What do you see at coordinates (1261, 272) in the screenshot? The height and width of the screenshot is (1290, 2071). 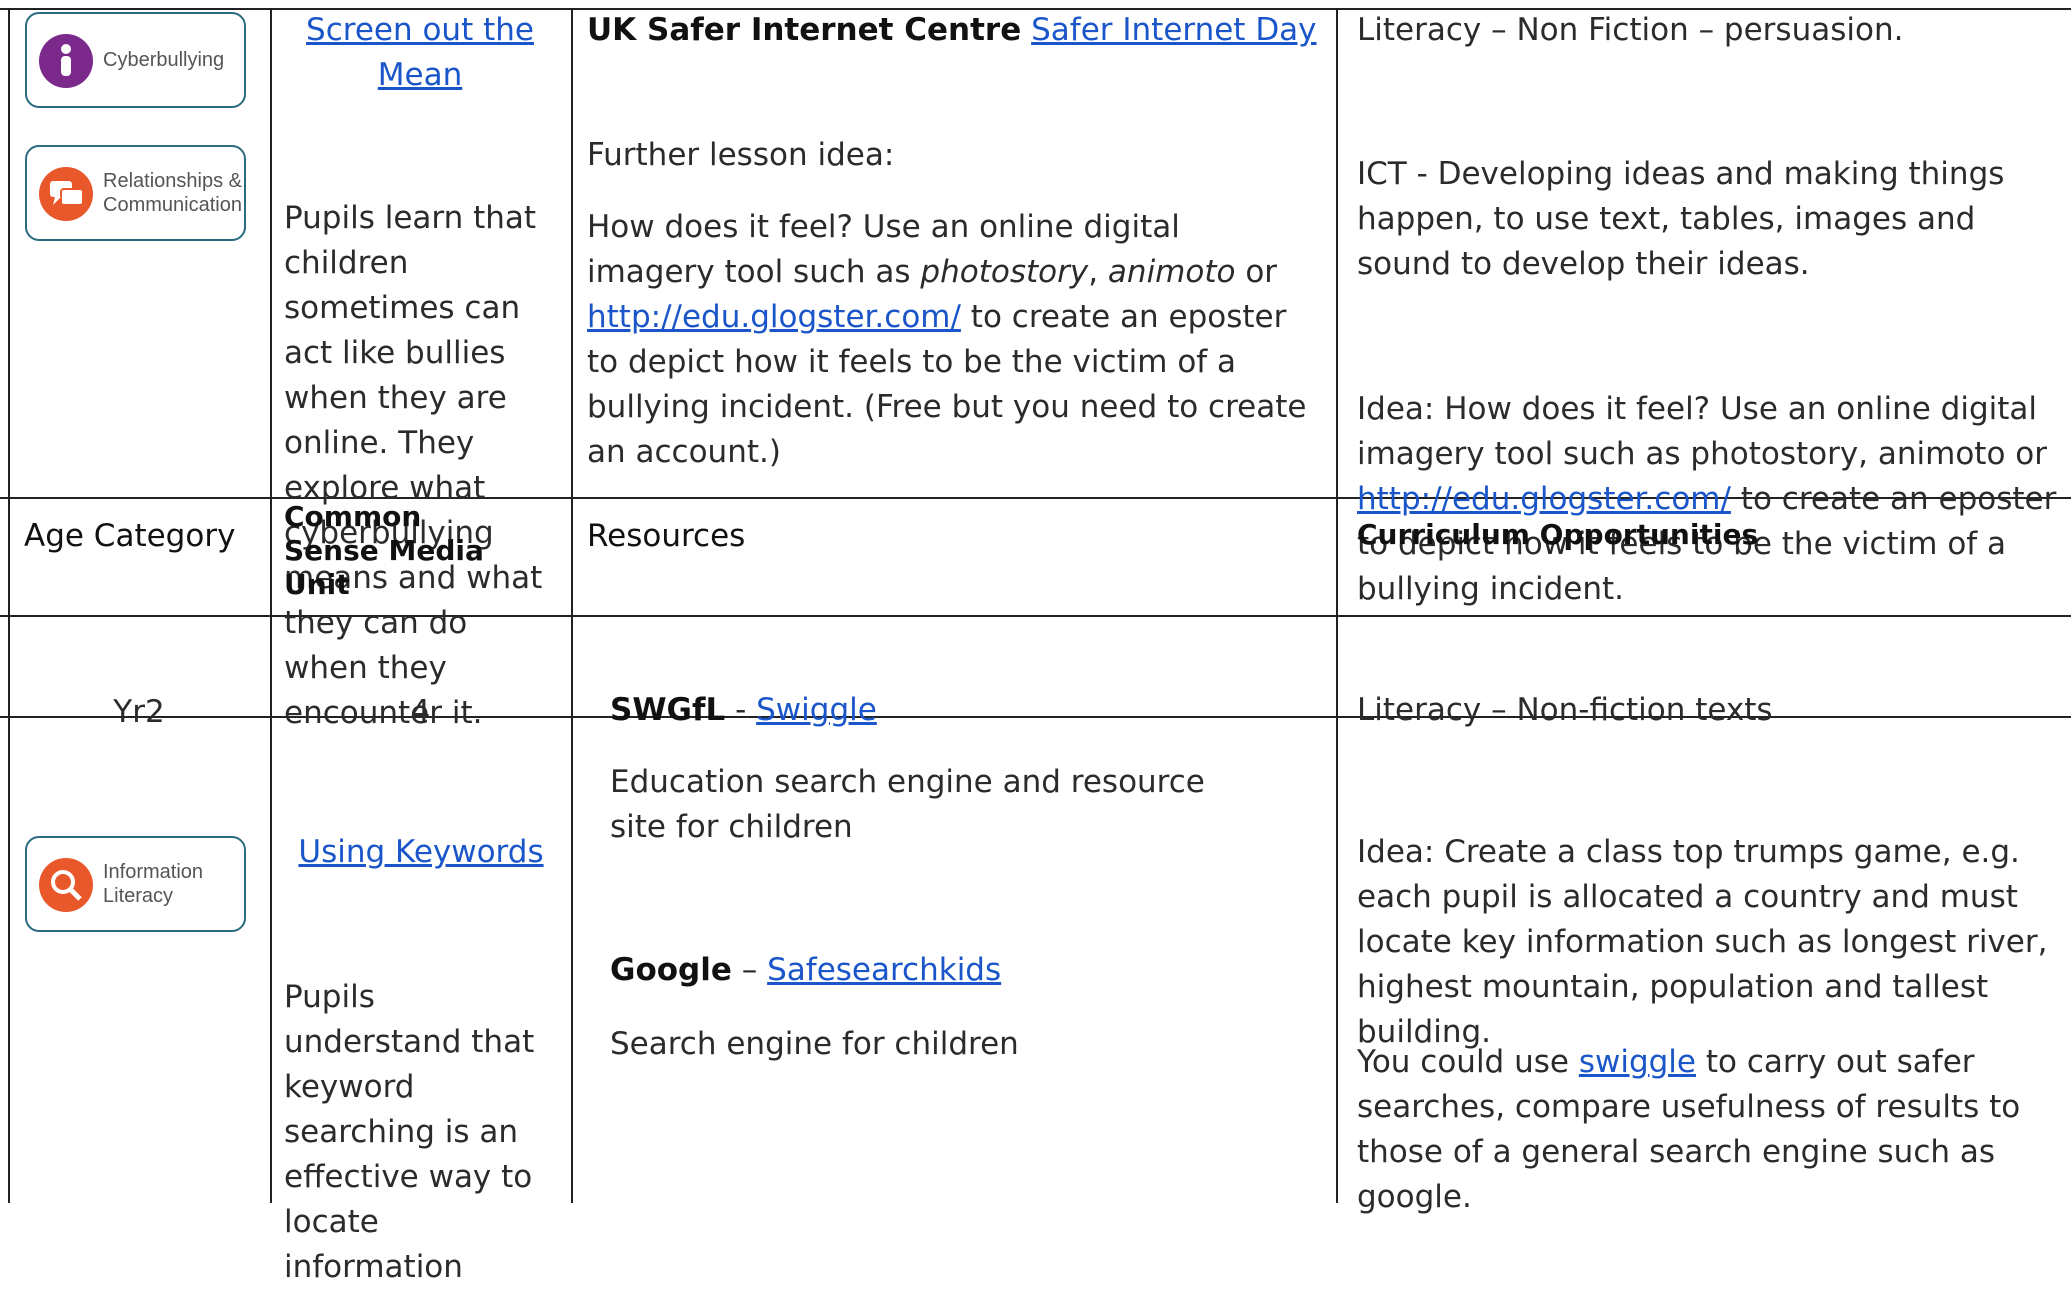 I see `or-text: or` at bounding box center [1261, 272].